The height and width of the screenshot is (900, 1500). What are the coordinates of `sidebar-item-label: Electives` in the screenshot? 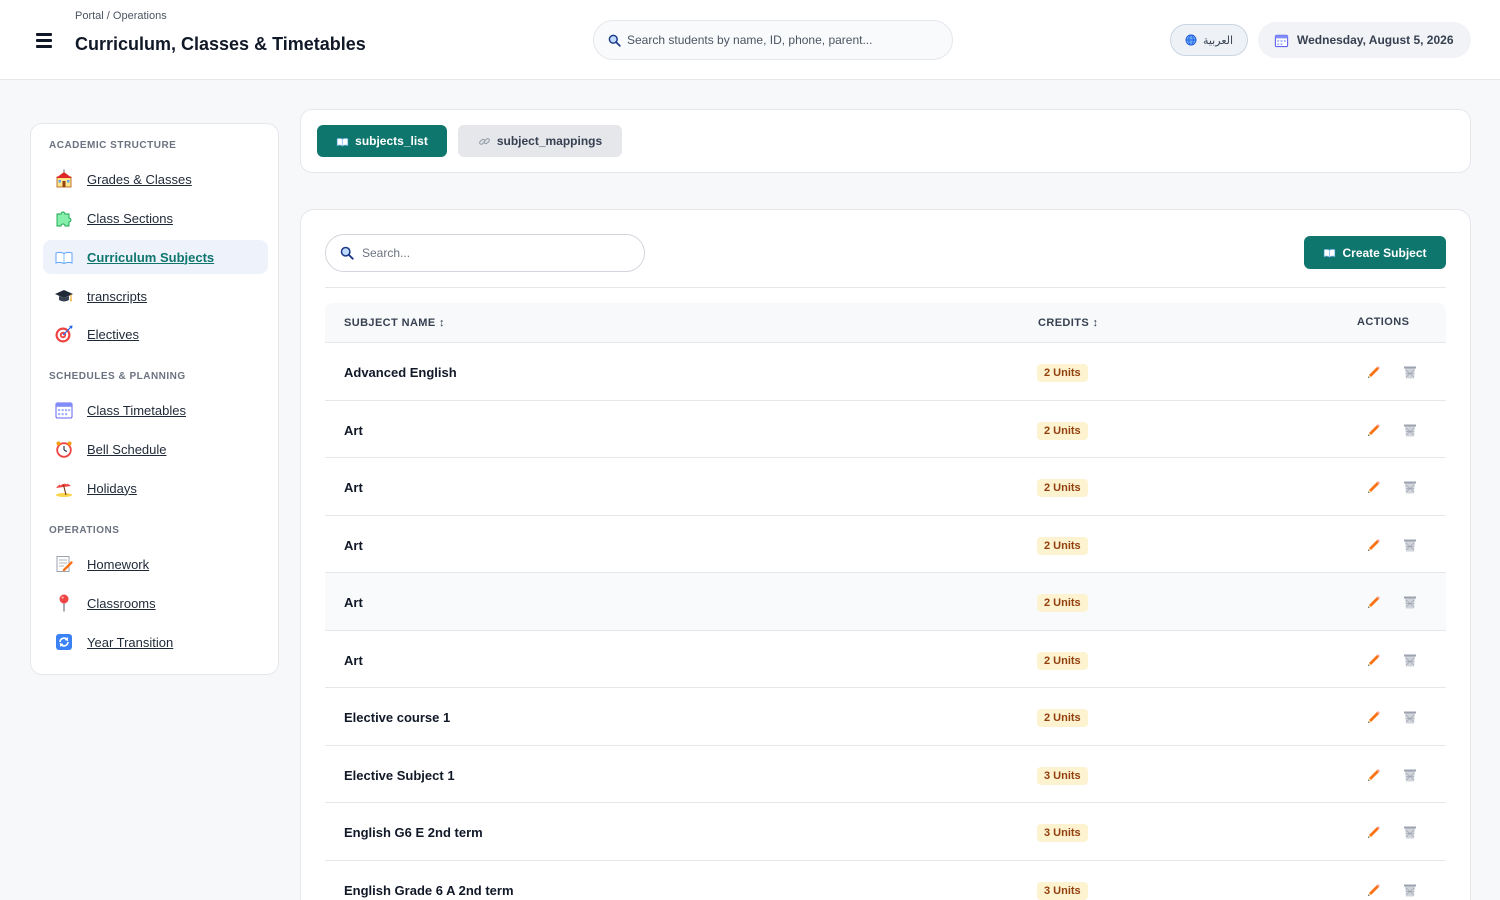 It's located at (113, 334).